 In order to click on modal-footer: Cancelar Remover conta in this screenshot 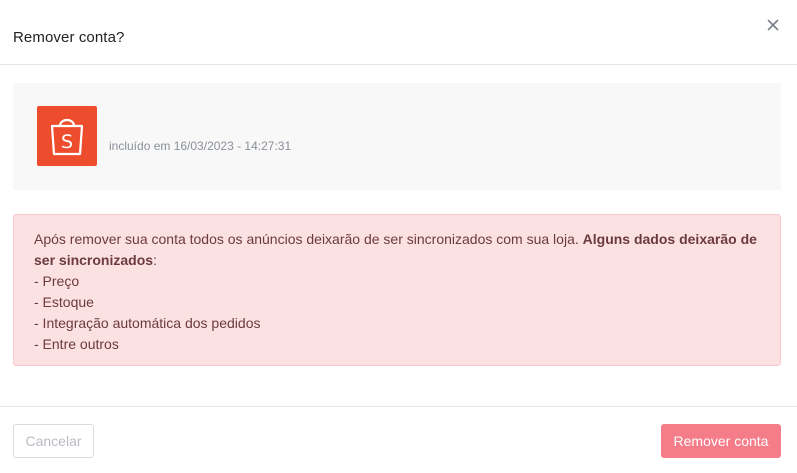, I will do `click(398, 439)`.